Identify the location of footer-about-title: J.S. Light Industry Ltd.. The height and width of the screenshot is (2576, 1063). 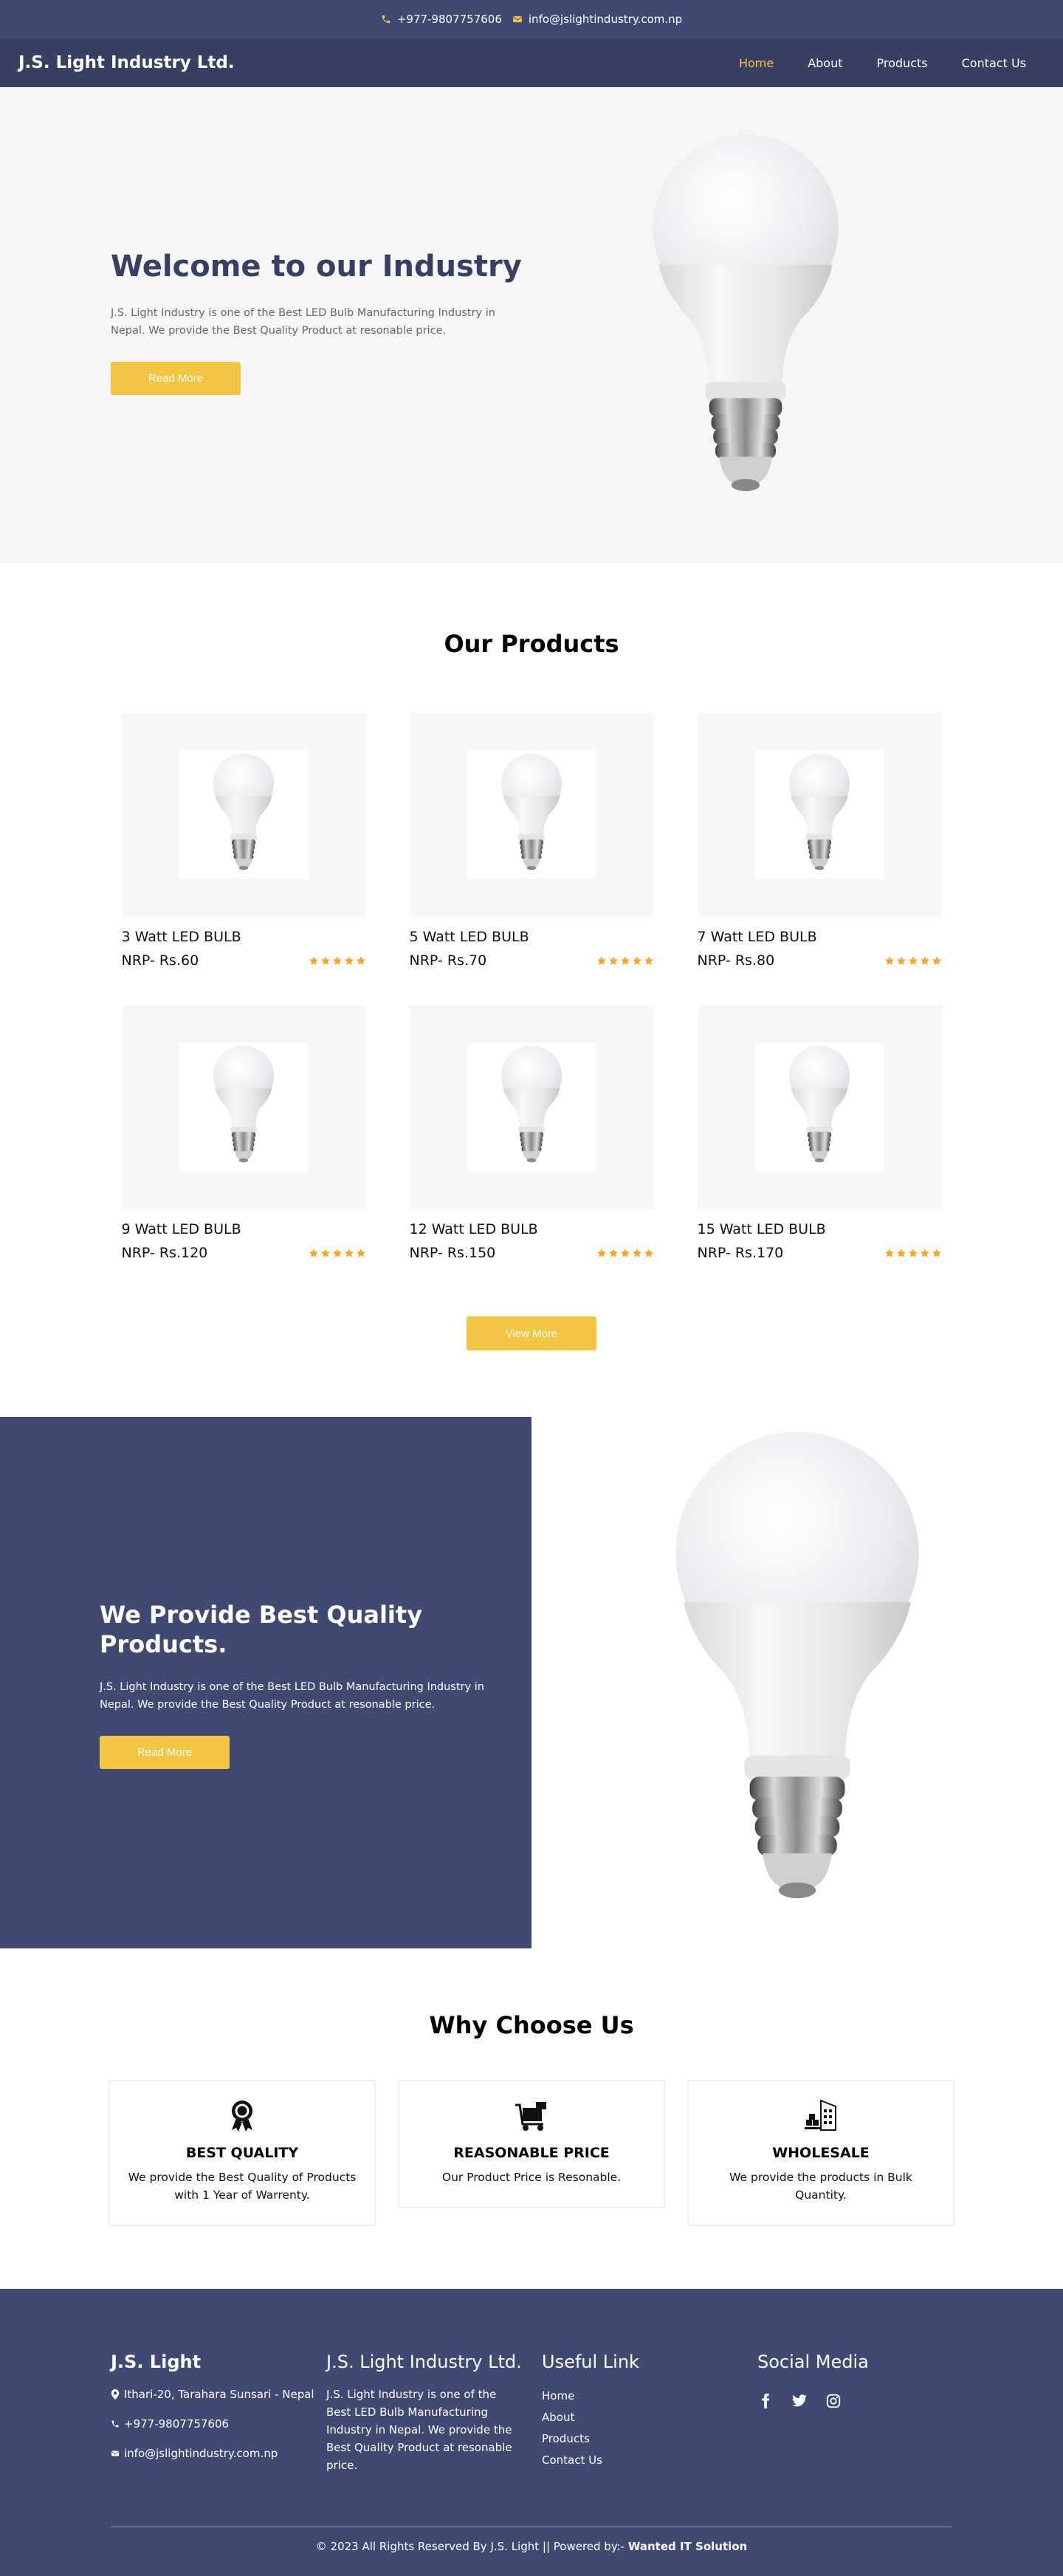
(424, 2362).